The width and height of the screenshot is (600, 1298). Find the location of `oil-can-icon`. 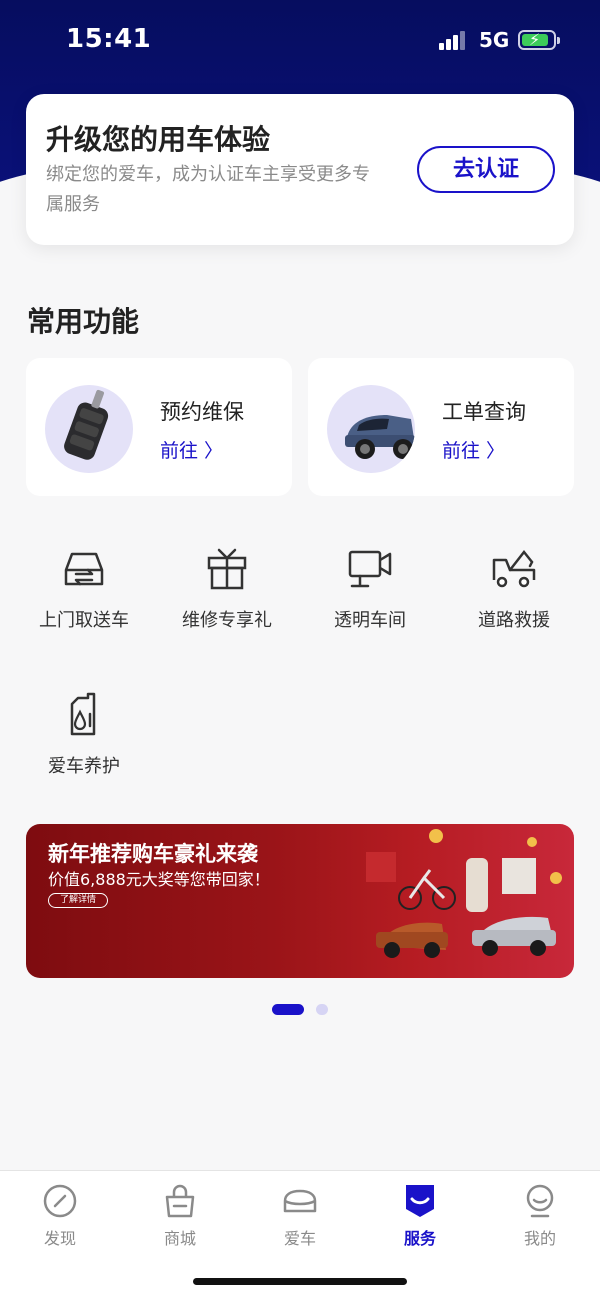

oil-can-icon is located at coordinates (83, 714).